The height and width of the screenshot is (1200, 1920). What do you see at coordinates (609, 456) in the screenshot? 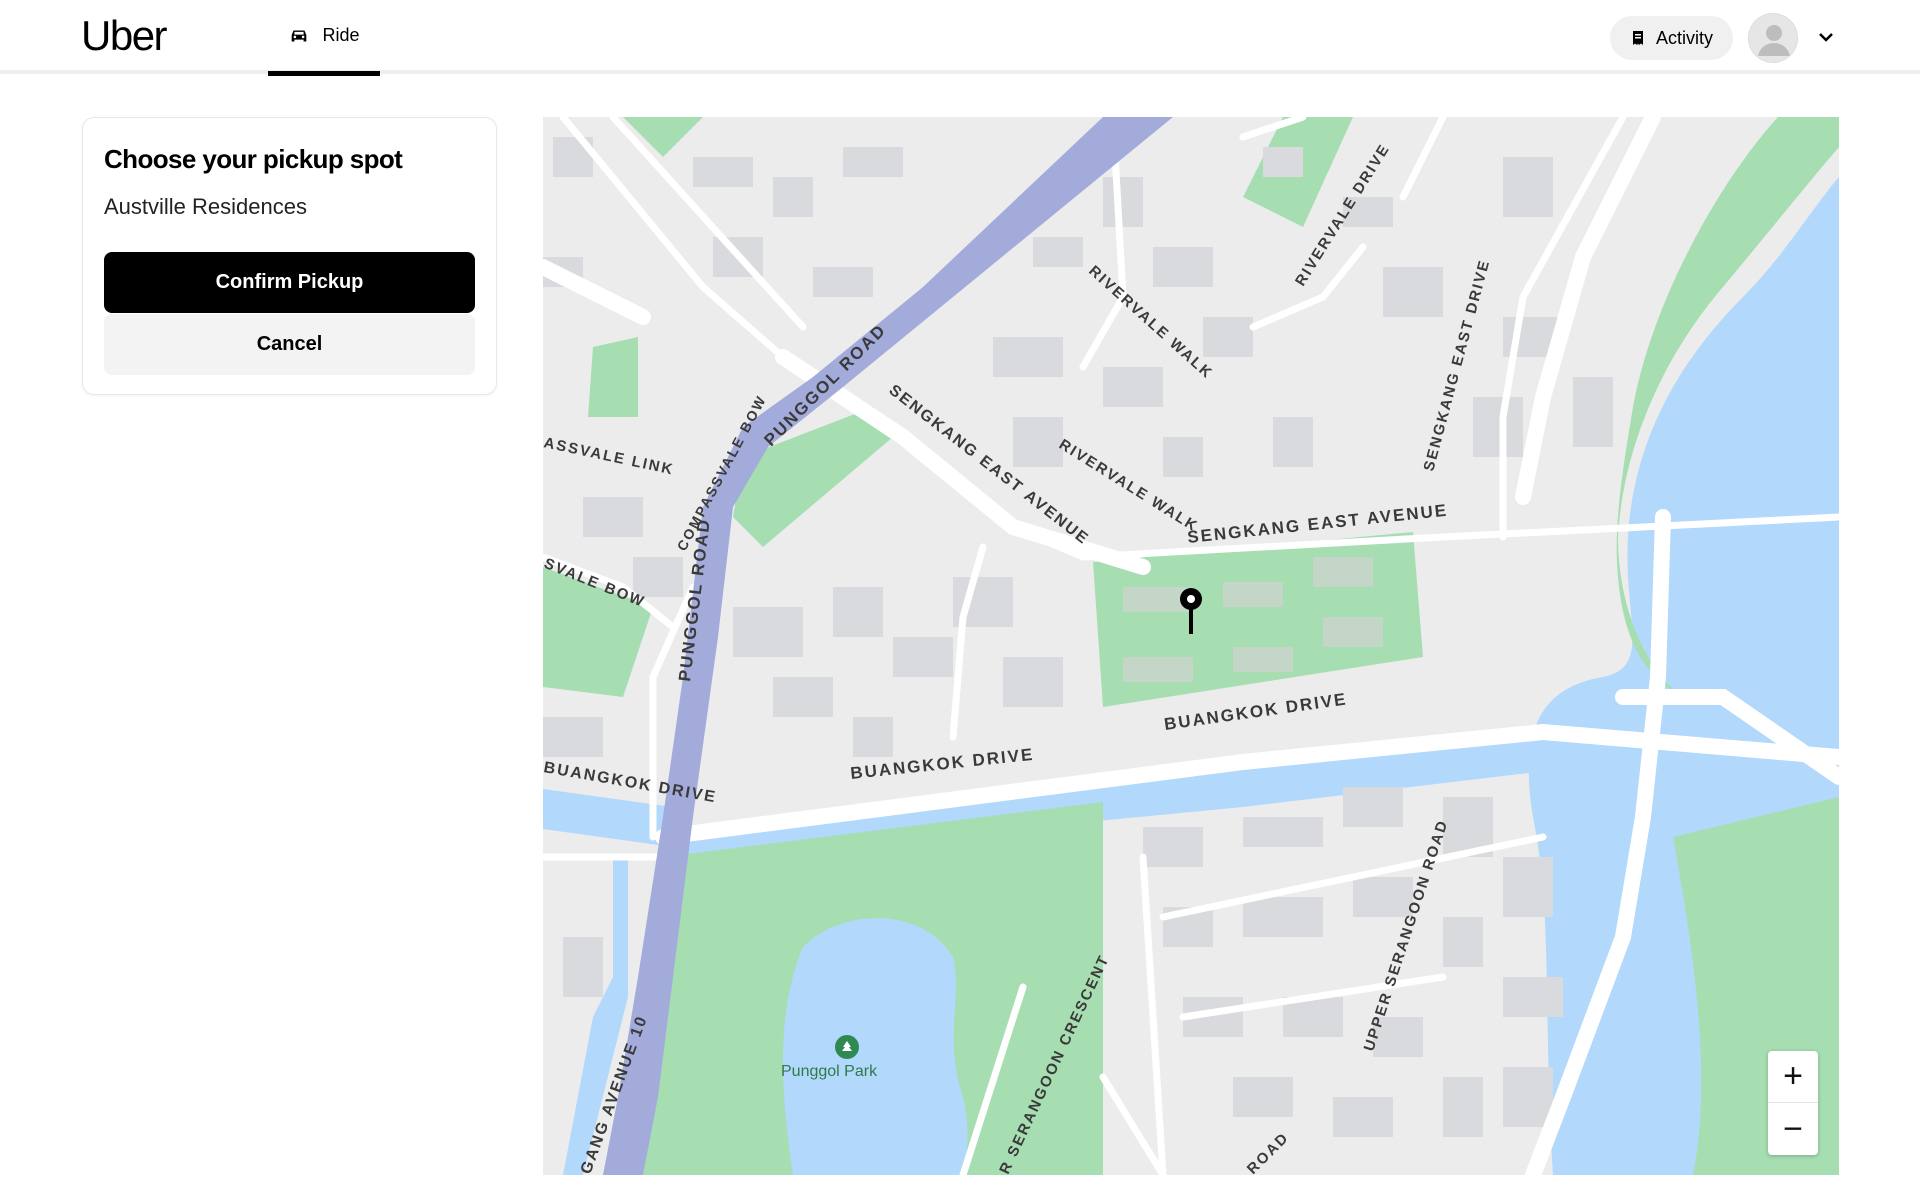
I see `label-compassvale-link: ASSVALE LINK` at bounding box center [609, 456].